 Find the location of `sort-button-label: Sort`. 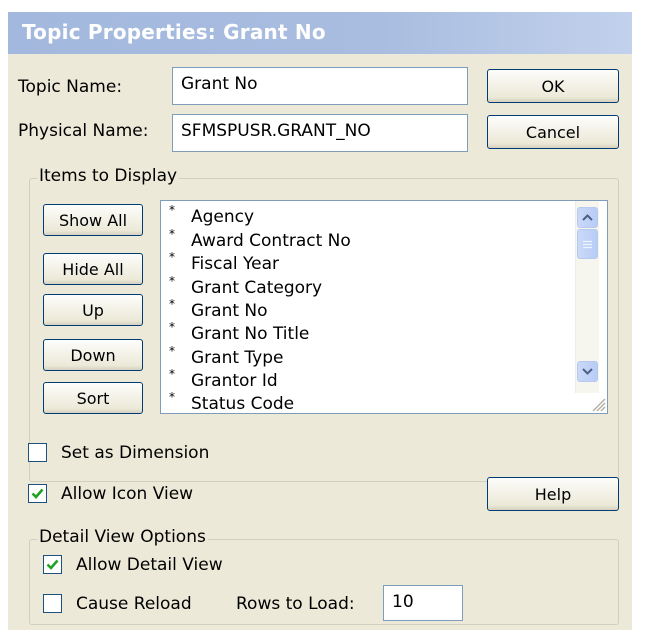

sort-button-label: Sort is located at coordinates (93, 398).